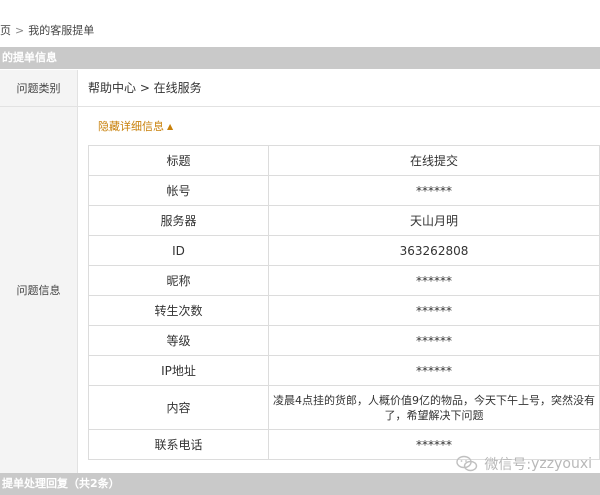 This screenshot has height=495, width=600. Describe the element at coordinates (434, 250) in the screenshot. I see `field-value: 363262808` at that location.